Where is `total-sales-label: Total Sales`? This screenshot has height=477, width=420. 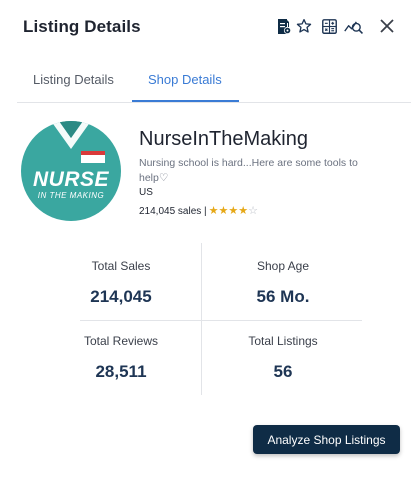 total-sales-label: Total Sales is located at coordinates (121, 266).